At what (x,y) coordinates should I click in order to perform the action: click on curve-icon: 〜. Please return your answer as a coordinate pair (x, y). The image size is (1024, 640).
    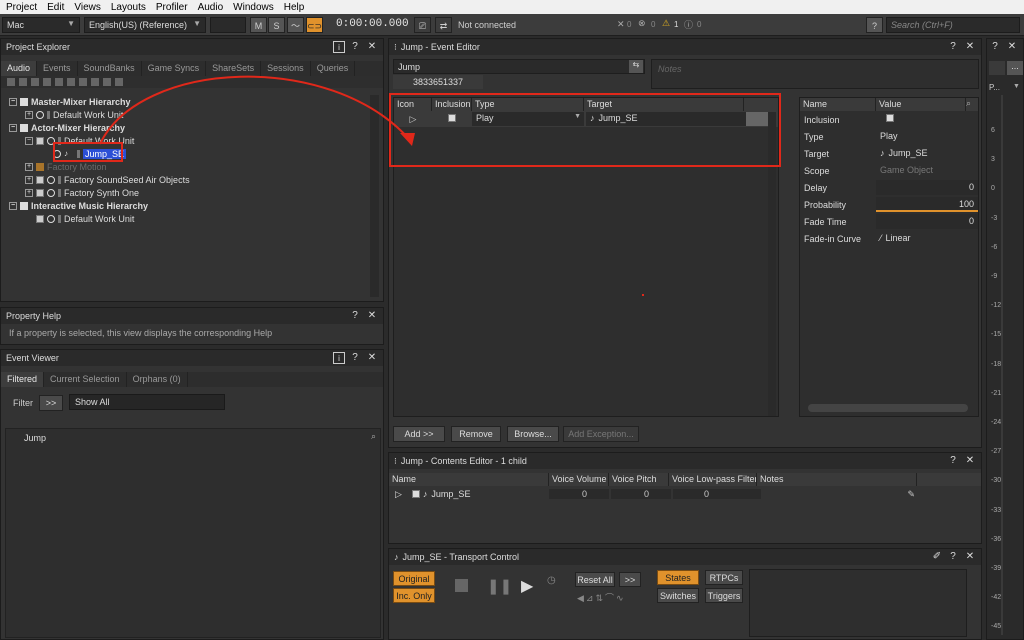
    Looking at the image, I should click on (295, 25).